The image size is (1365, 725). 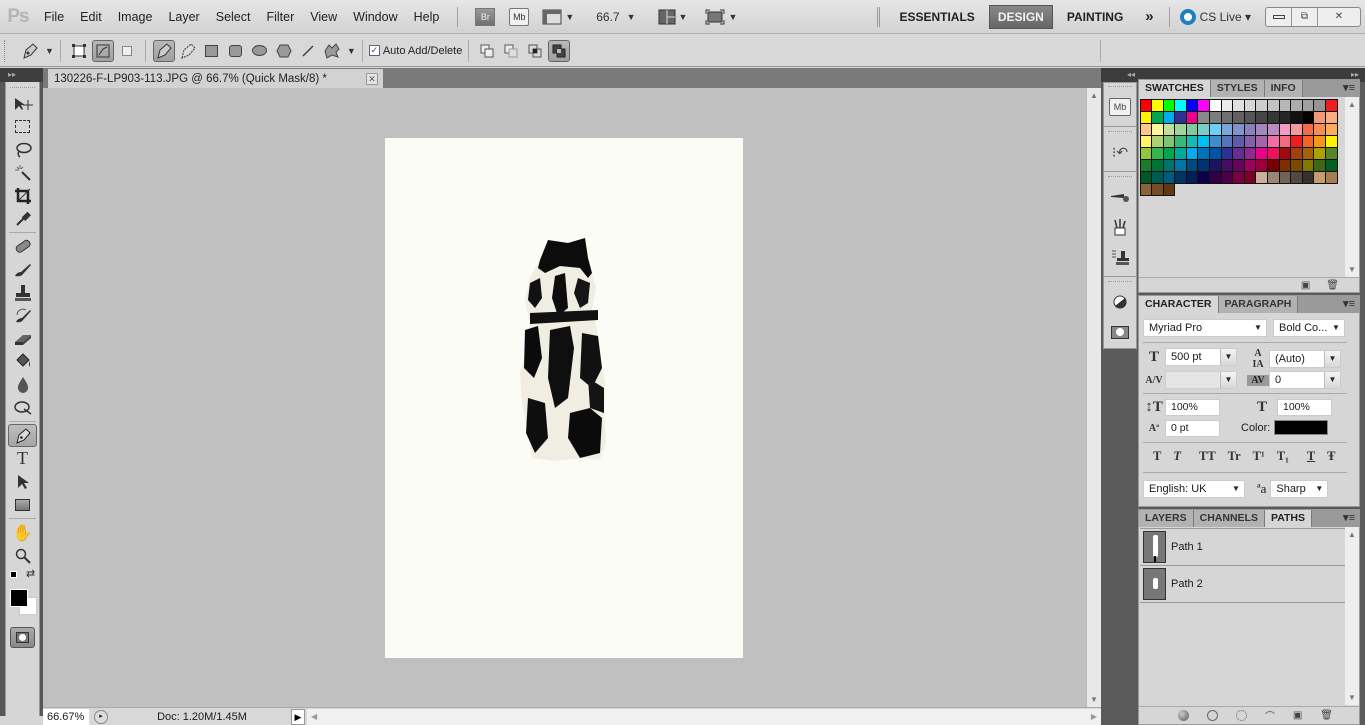 What do you see at coordinates (1120, 332) in the screenshot?
I see `masks-panel-button` at bounding box center [1120, 332].